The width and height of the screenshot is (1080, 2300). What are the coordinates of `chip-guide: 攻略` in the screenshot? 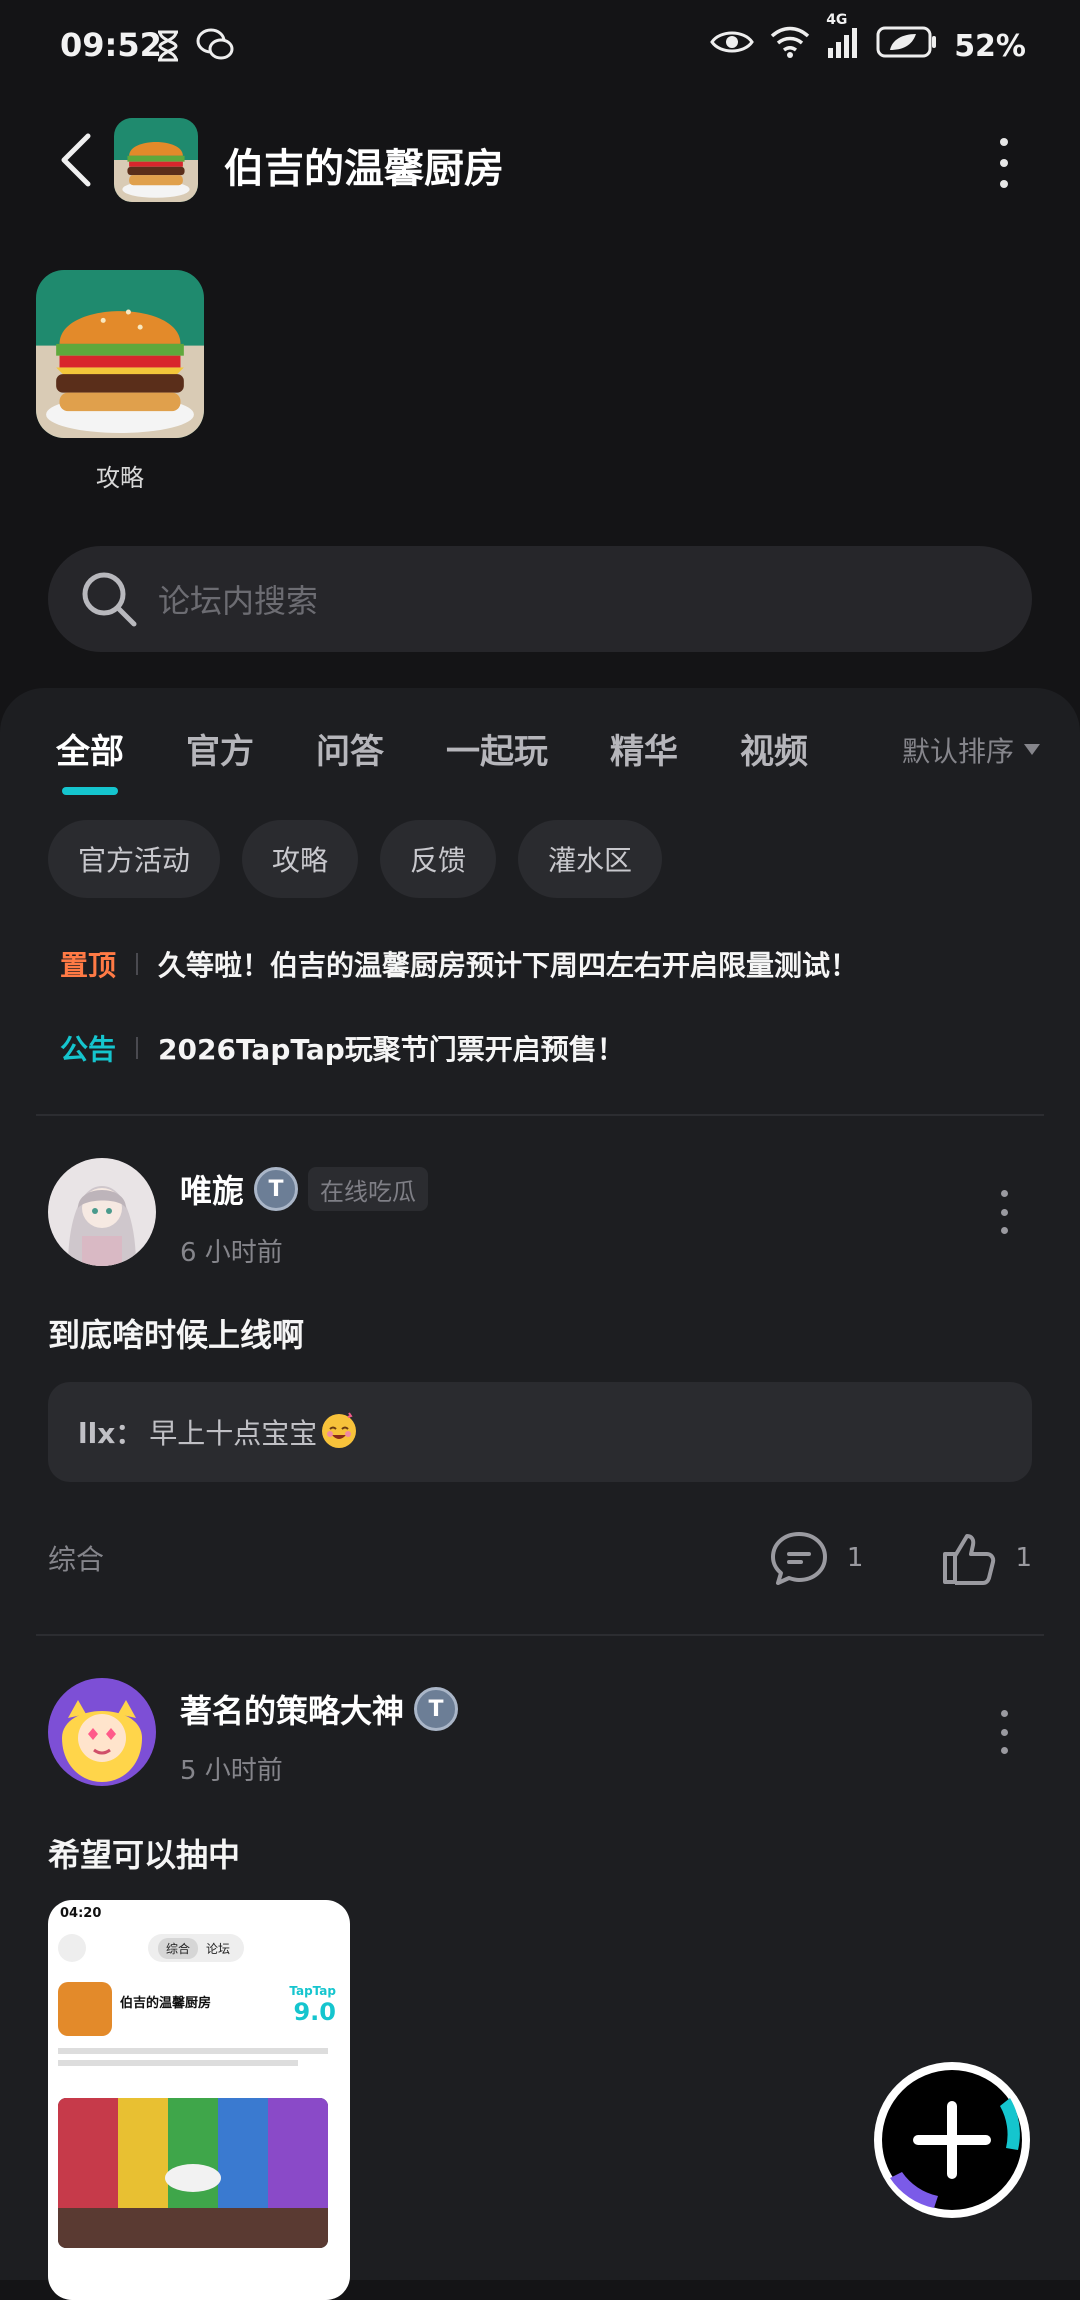 It's located at (300, 859).